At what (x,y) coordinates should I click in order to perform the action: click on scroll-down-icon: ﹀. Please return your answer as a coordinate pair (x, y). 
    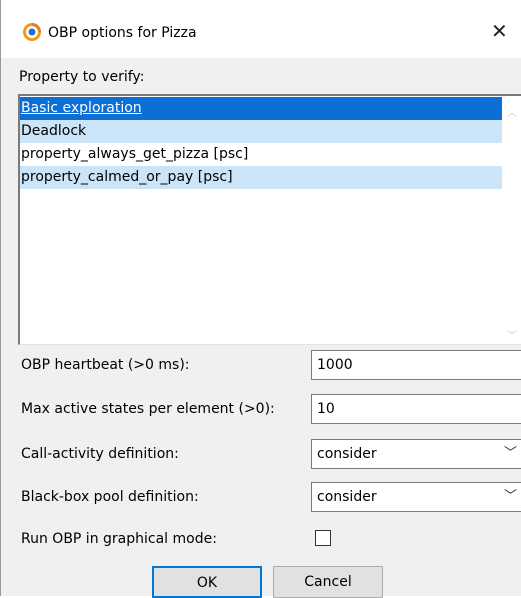
    Looking at the image, I should click on (512, 334).